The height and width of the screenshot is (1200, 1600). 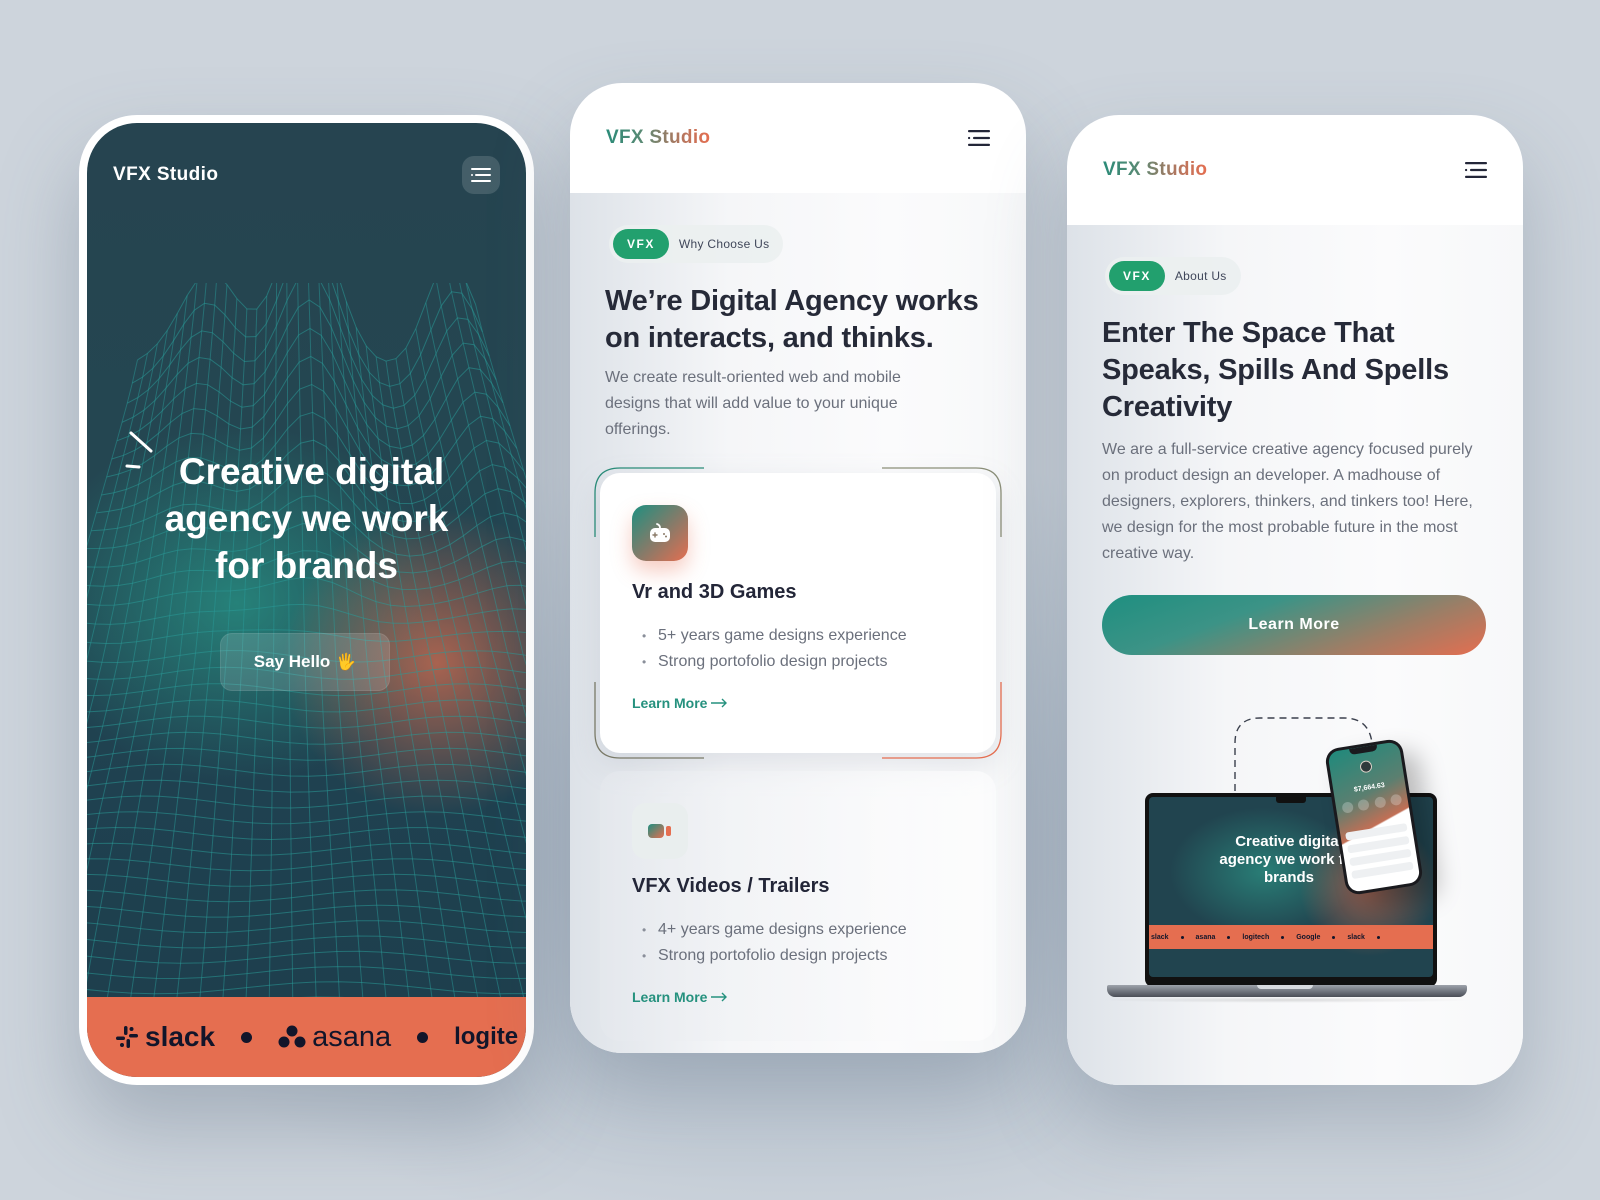 What do you see at coordinates (1372, 803) in the screenshot?
I see `action-buttons` at bounding box center [1372, 803].